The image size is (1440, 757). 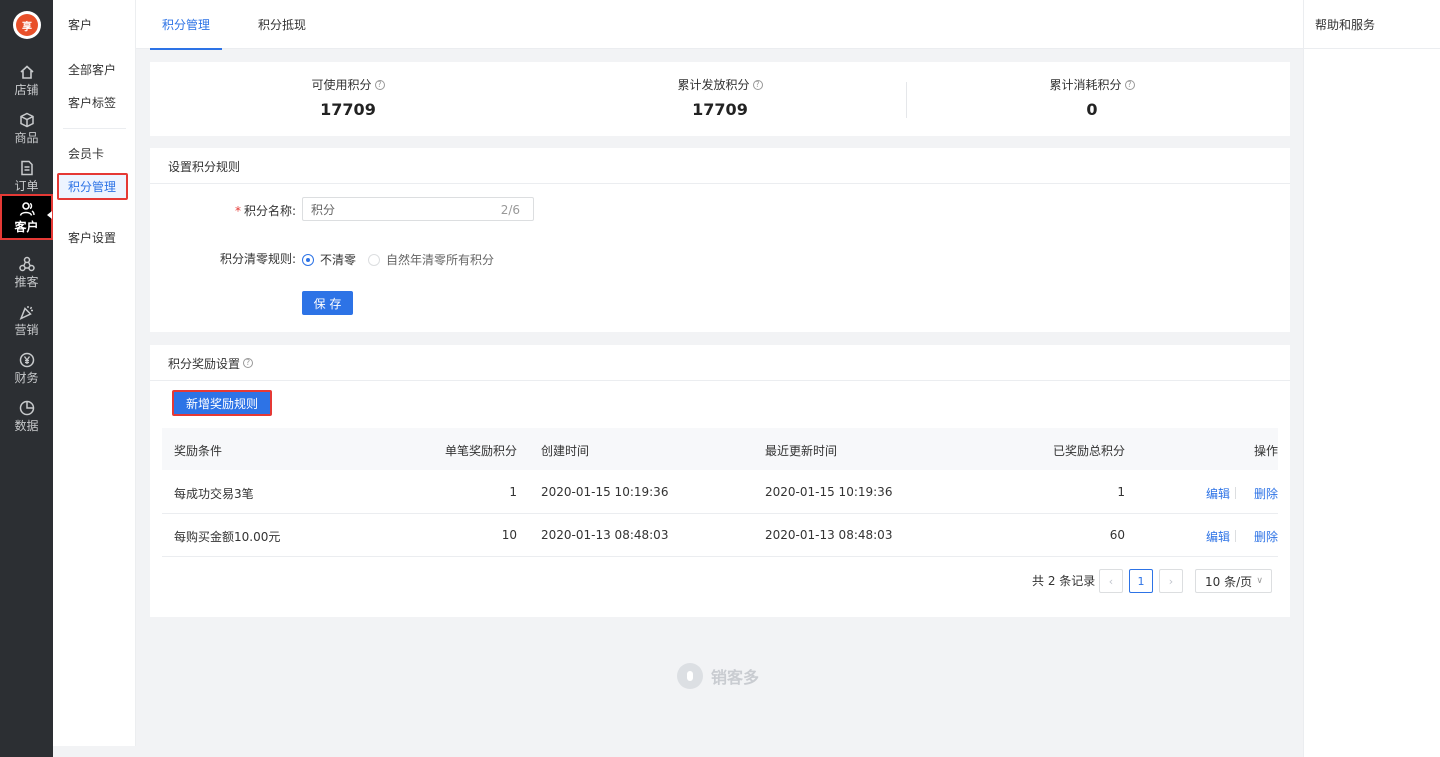 I want to click on col-condition: 奖励条件, so click(x=198, y=451).